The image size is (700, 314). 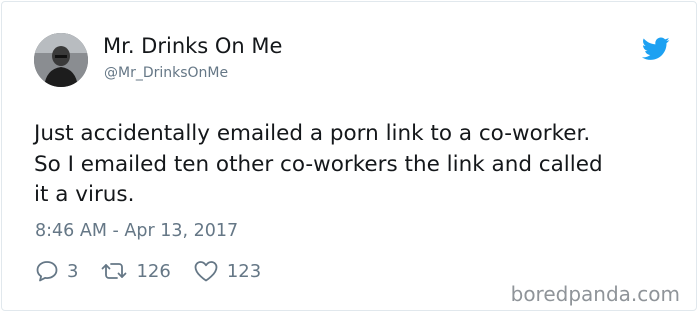 I want to click on retweet-count: 126, so click(x=153, y=271).